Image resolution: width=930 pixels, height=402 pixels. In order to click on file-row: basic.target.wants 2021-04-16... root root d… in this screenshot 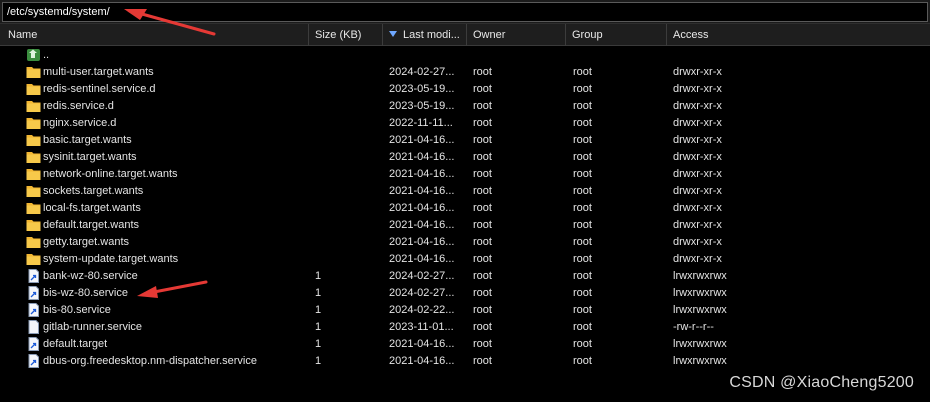, I will do `click(465, 140)`.